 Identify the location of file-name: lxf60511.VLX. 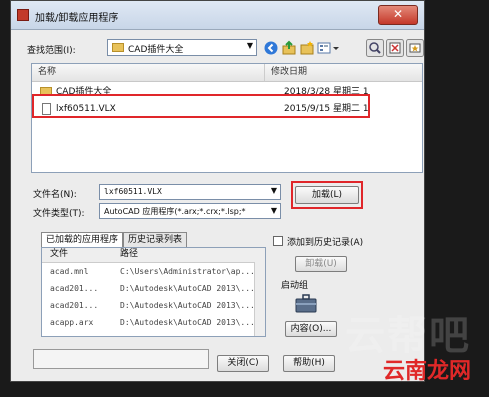
(86, 109).